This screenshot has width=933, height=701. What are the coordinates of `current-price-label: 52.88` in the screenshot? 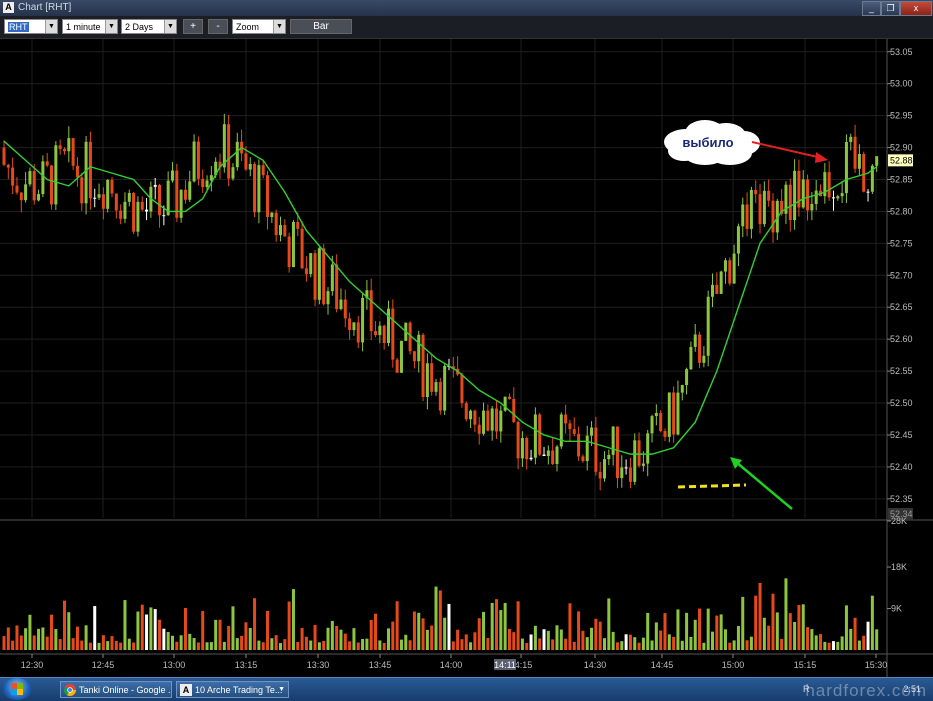 It's located at (901, 160).